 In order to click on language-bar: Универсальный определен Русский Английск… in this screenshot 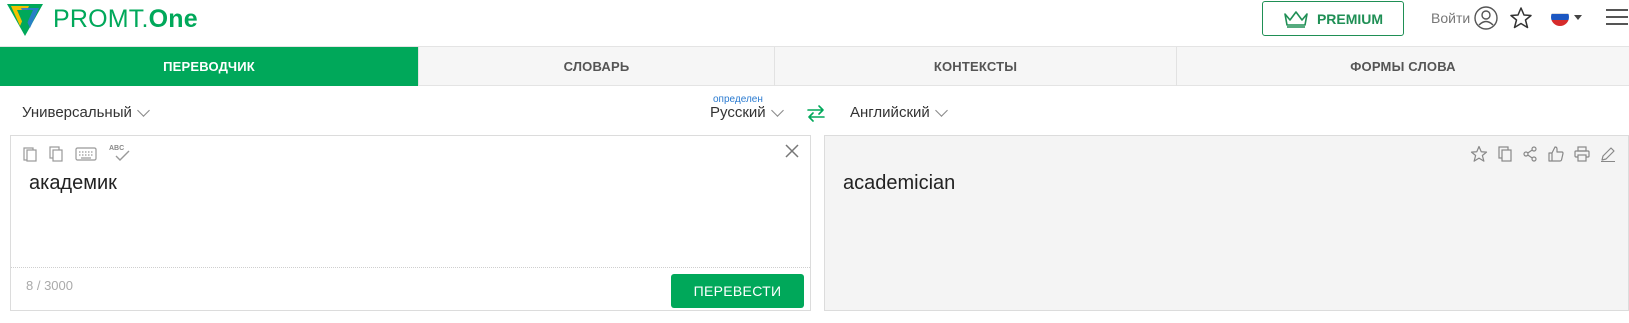, I will do `click(814, 112)`.